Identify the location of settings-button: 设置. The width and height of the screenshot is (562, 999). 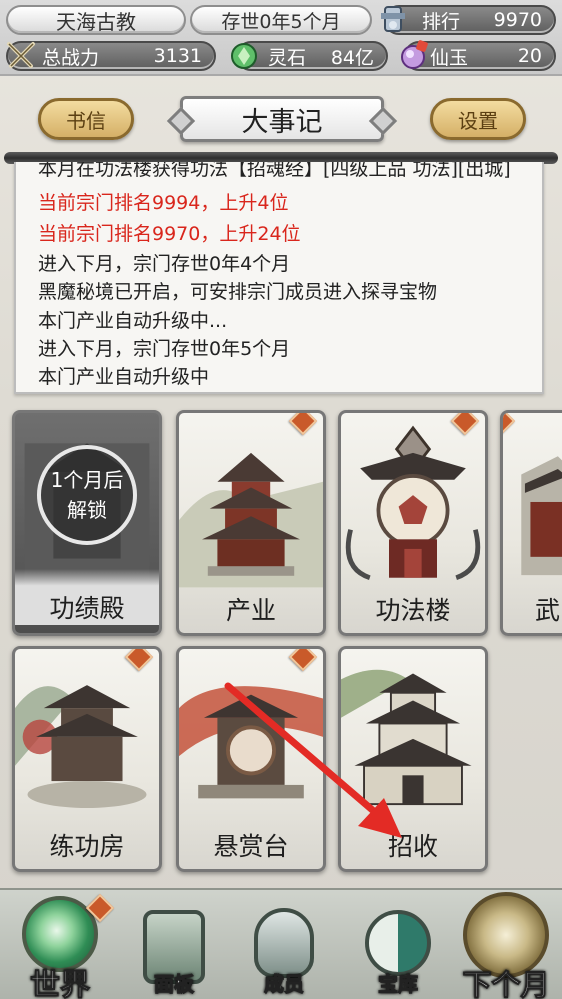
(478, 119).